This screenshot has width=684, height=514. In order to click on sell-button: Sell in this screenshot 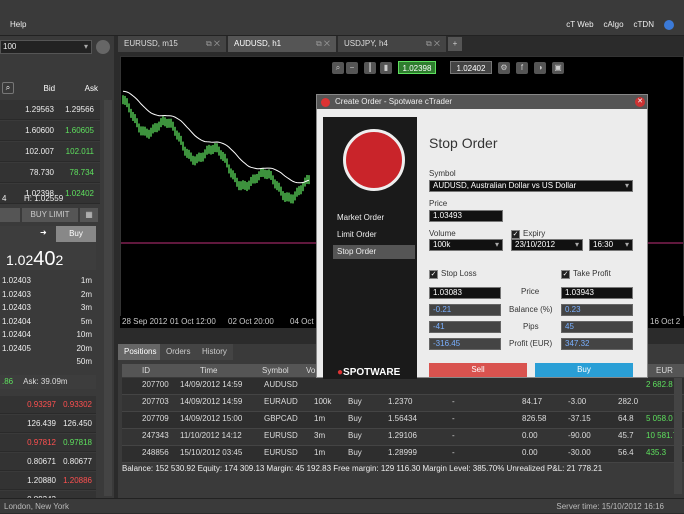, I will do `click(478, 370)`.